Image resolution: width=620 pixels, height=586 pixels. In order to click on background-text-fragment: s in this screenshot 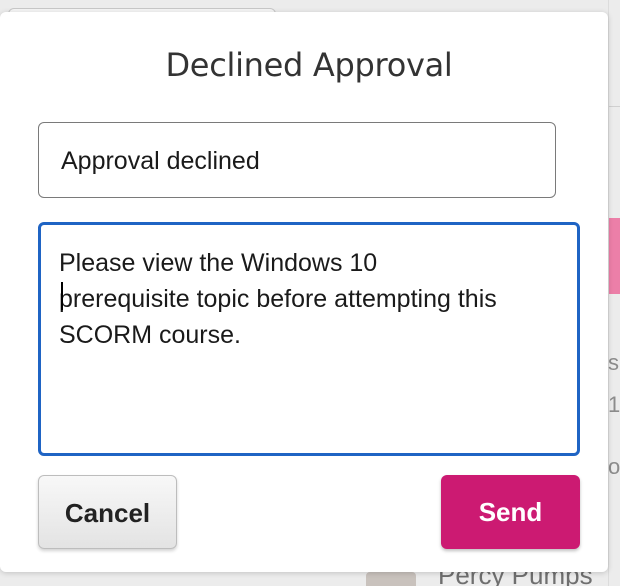, I will do `click(613, 362)`.